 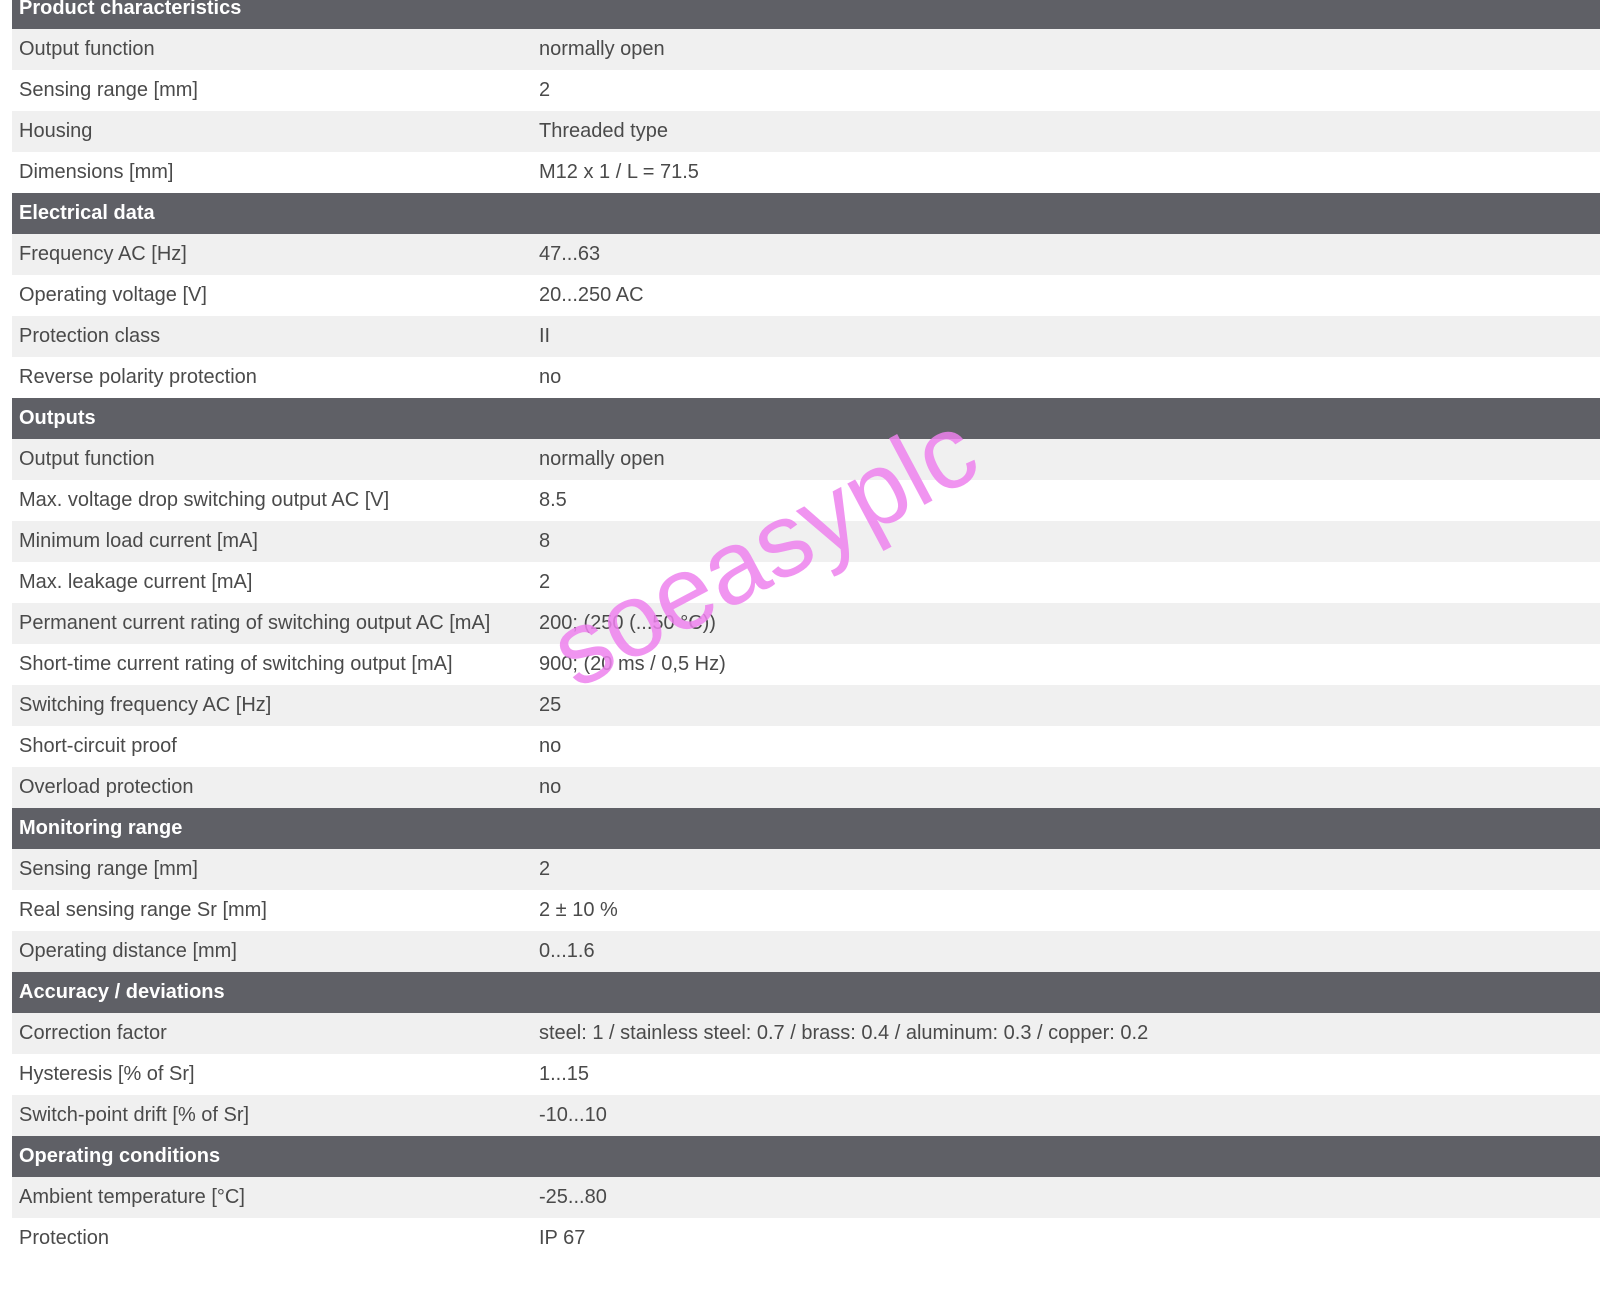 I want to click on table-row: Overload protection no, so click(x=806, y=787).